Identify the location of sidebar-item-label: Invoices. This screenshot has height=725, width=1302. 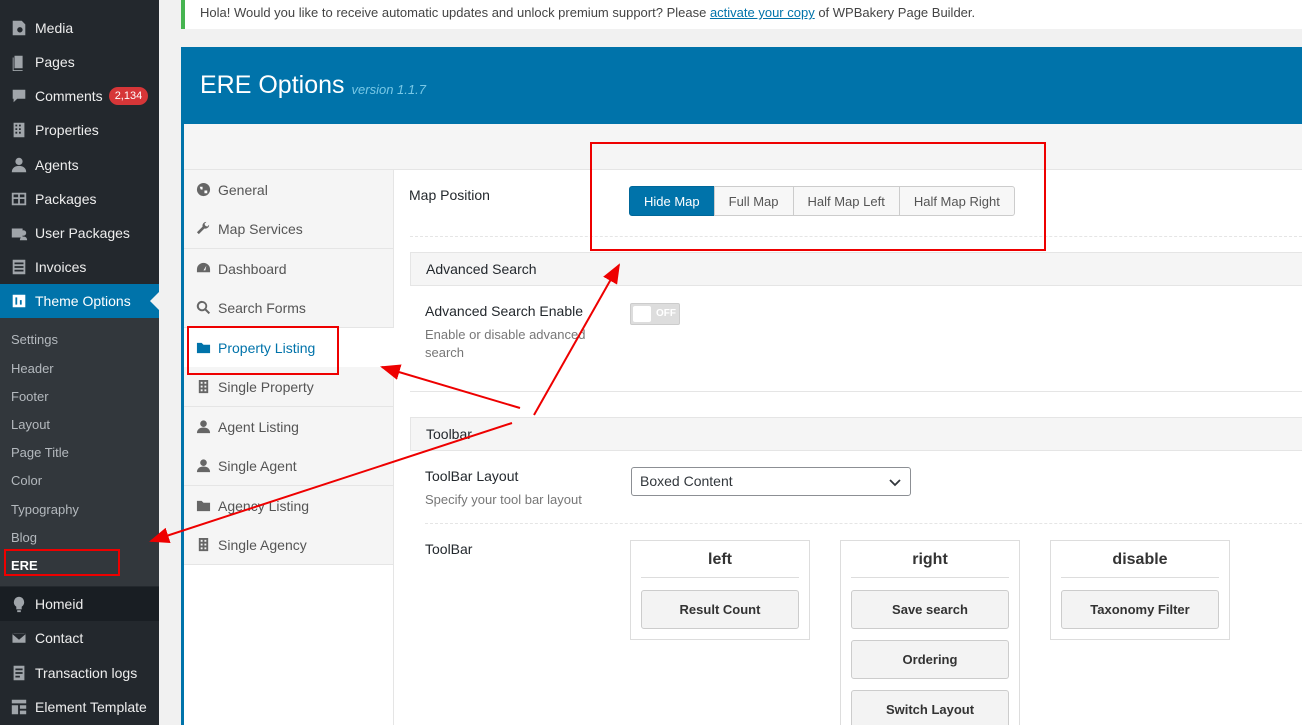
(61, 267).